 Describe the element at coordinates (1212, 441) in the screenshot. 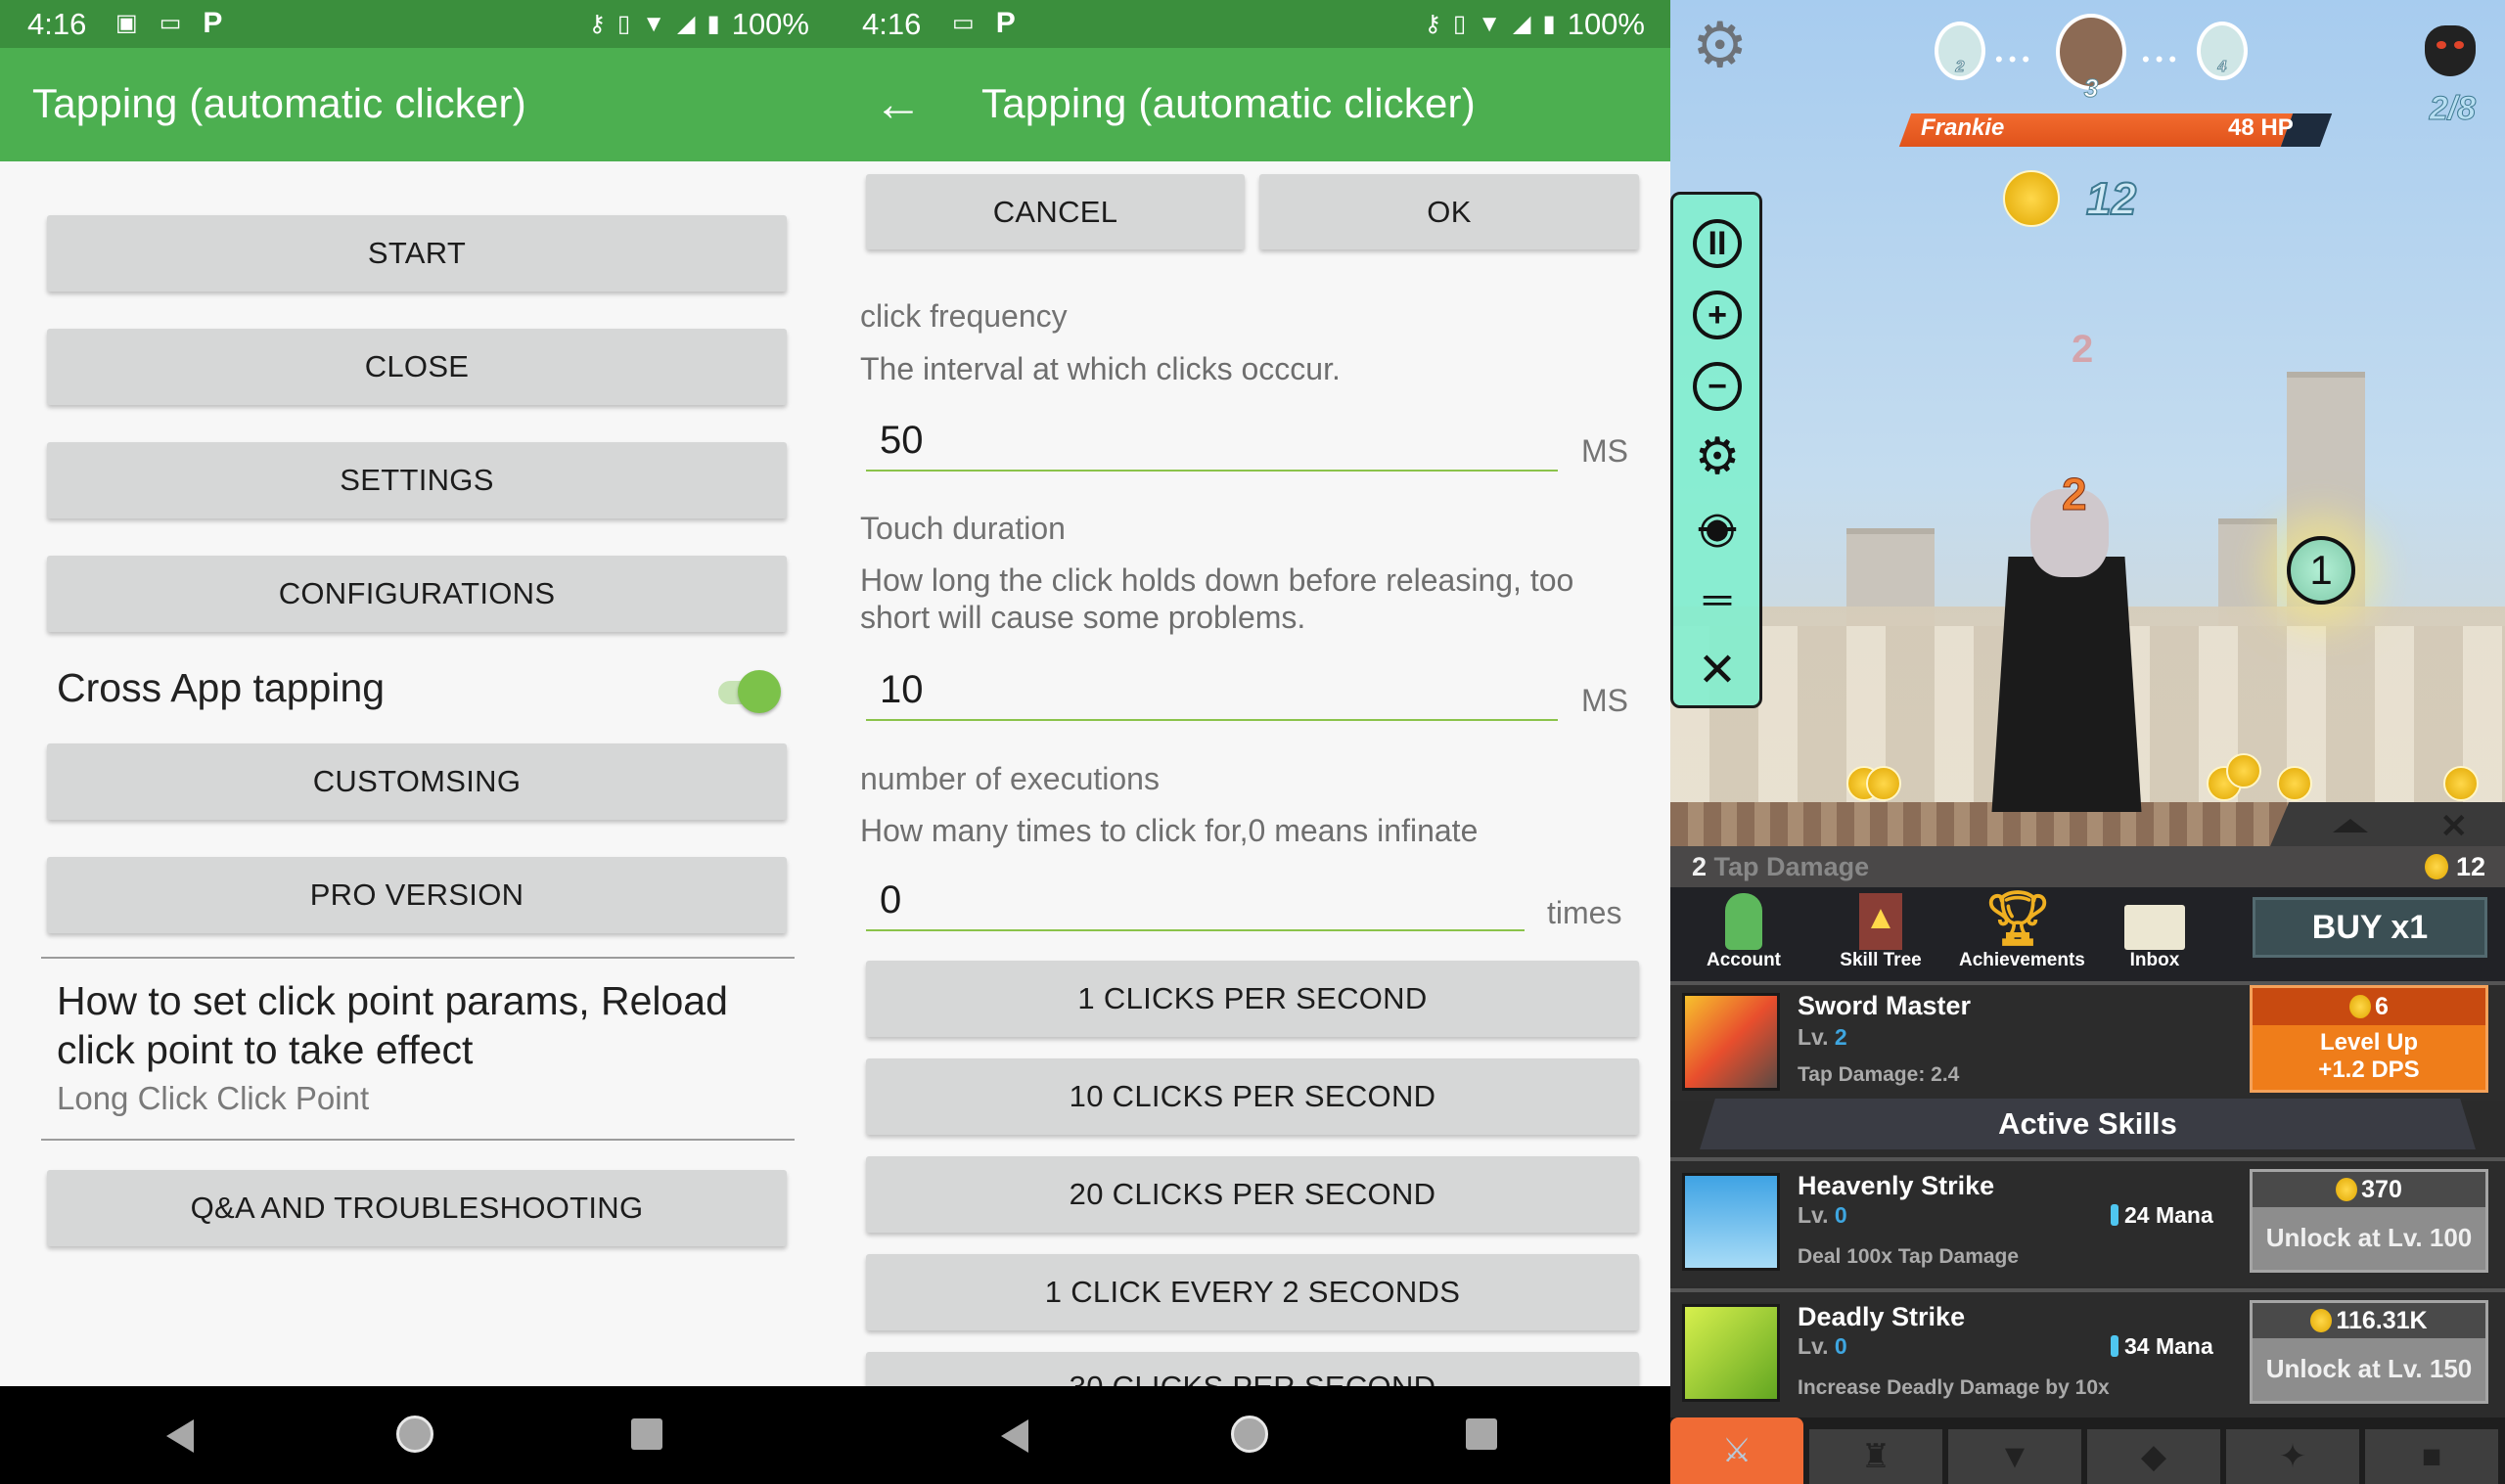

I see `click-frequency-input` at that location.